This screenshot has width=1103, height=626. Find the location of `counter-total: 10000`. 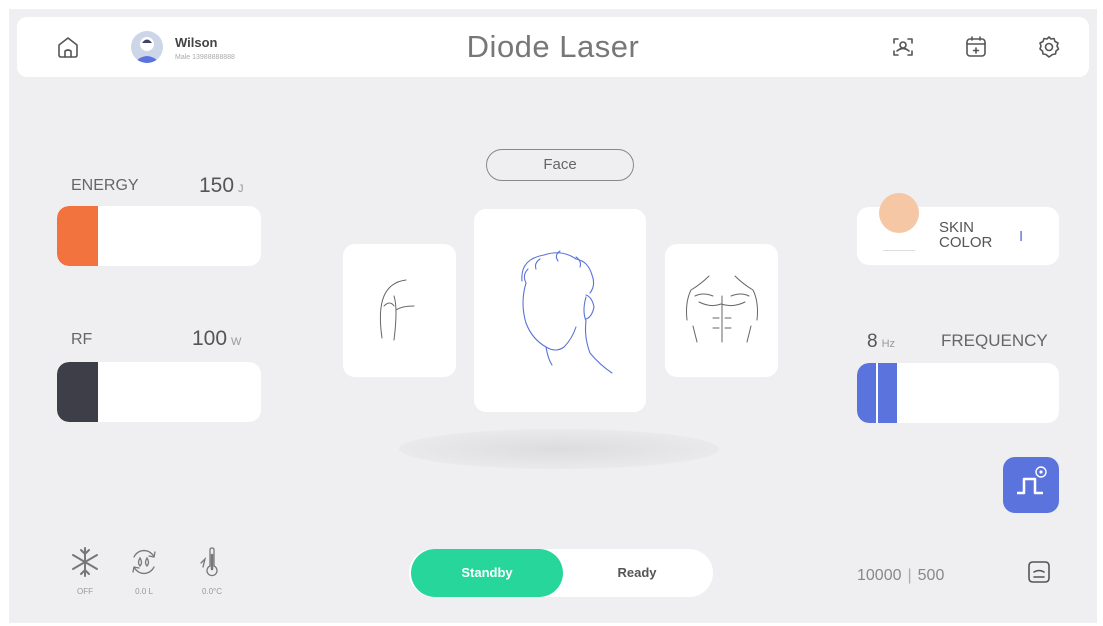

counter-total: 10000 is located at coordinates (879, 575).